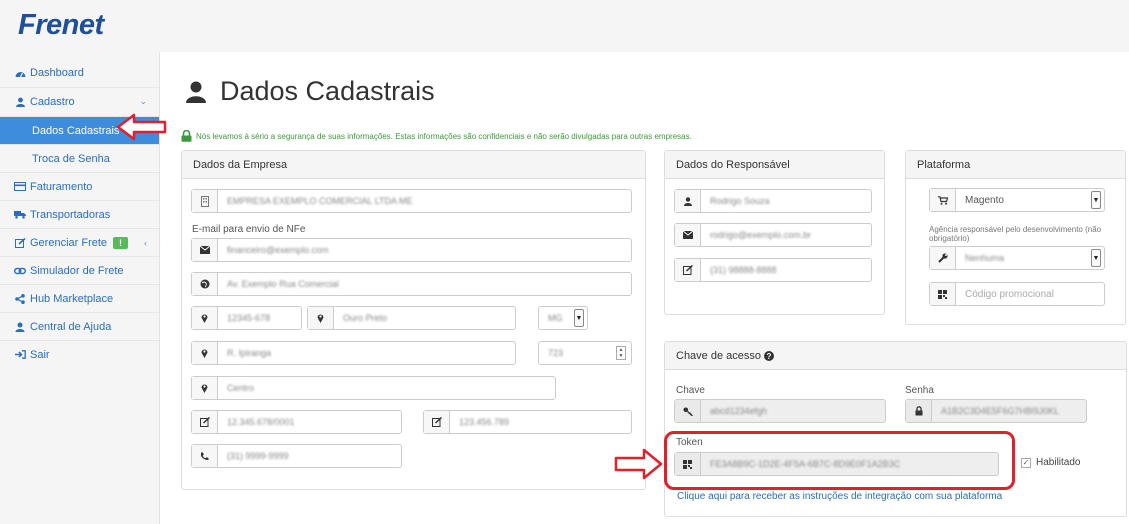  I want to click on senha-field: A1B2C3D4E5F6G7H8I9J0KL, so click(996, 411).